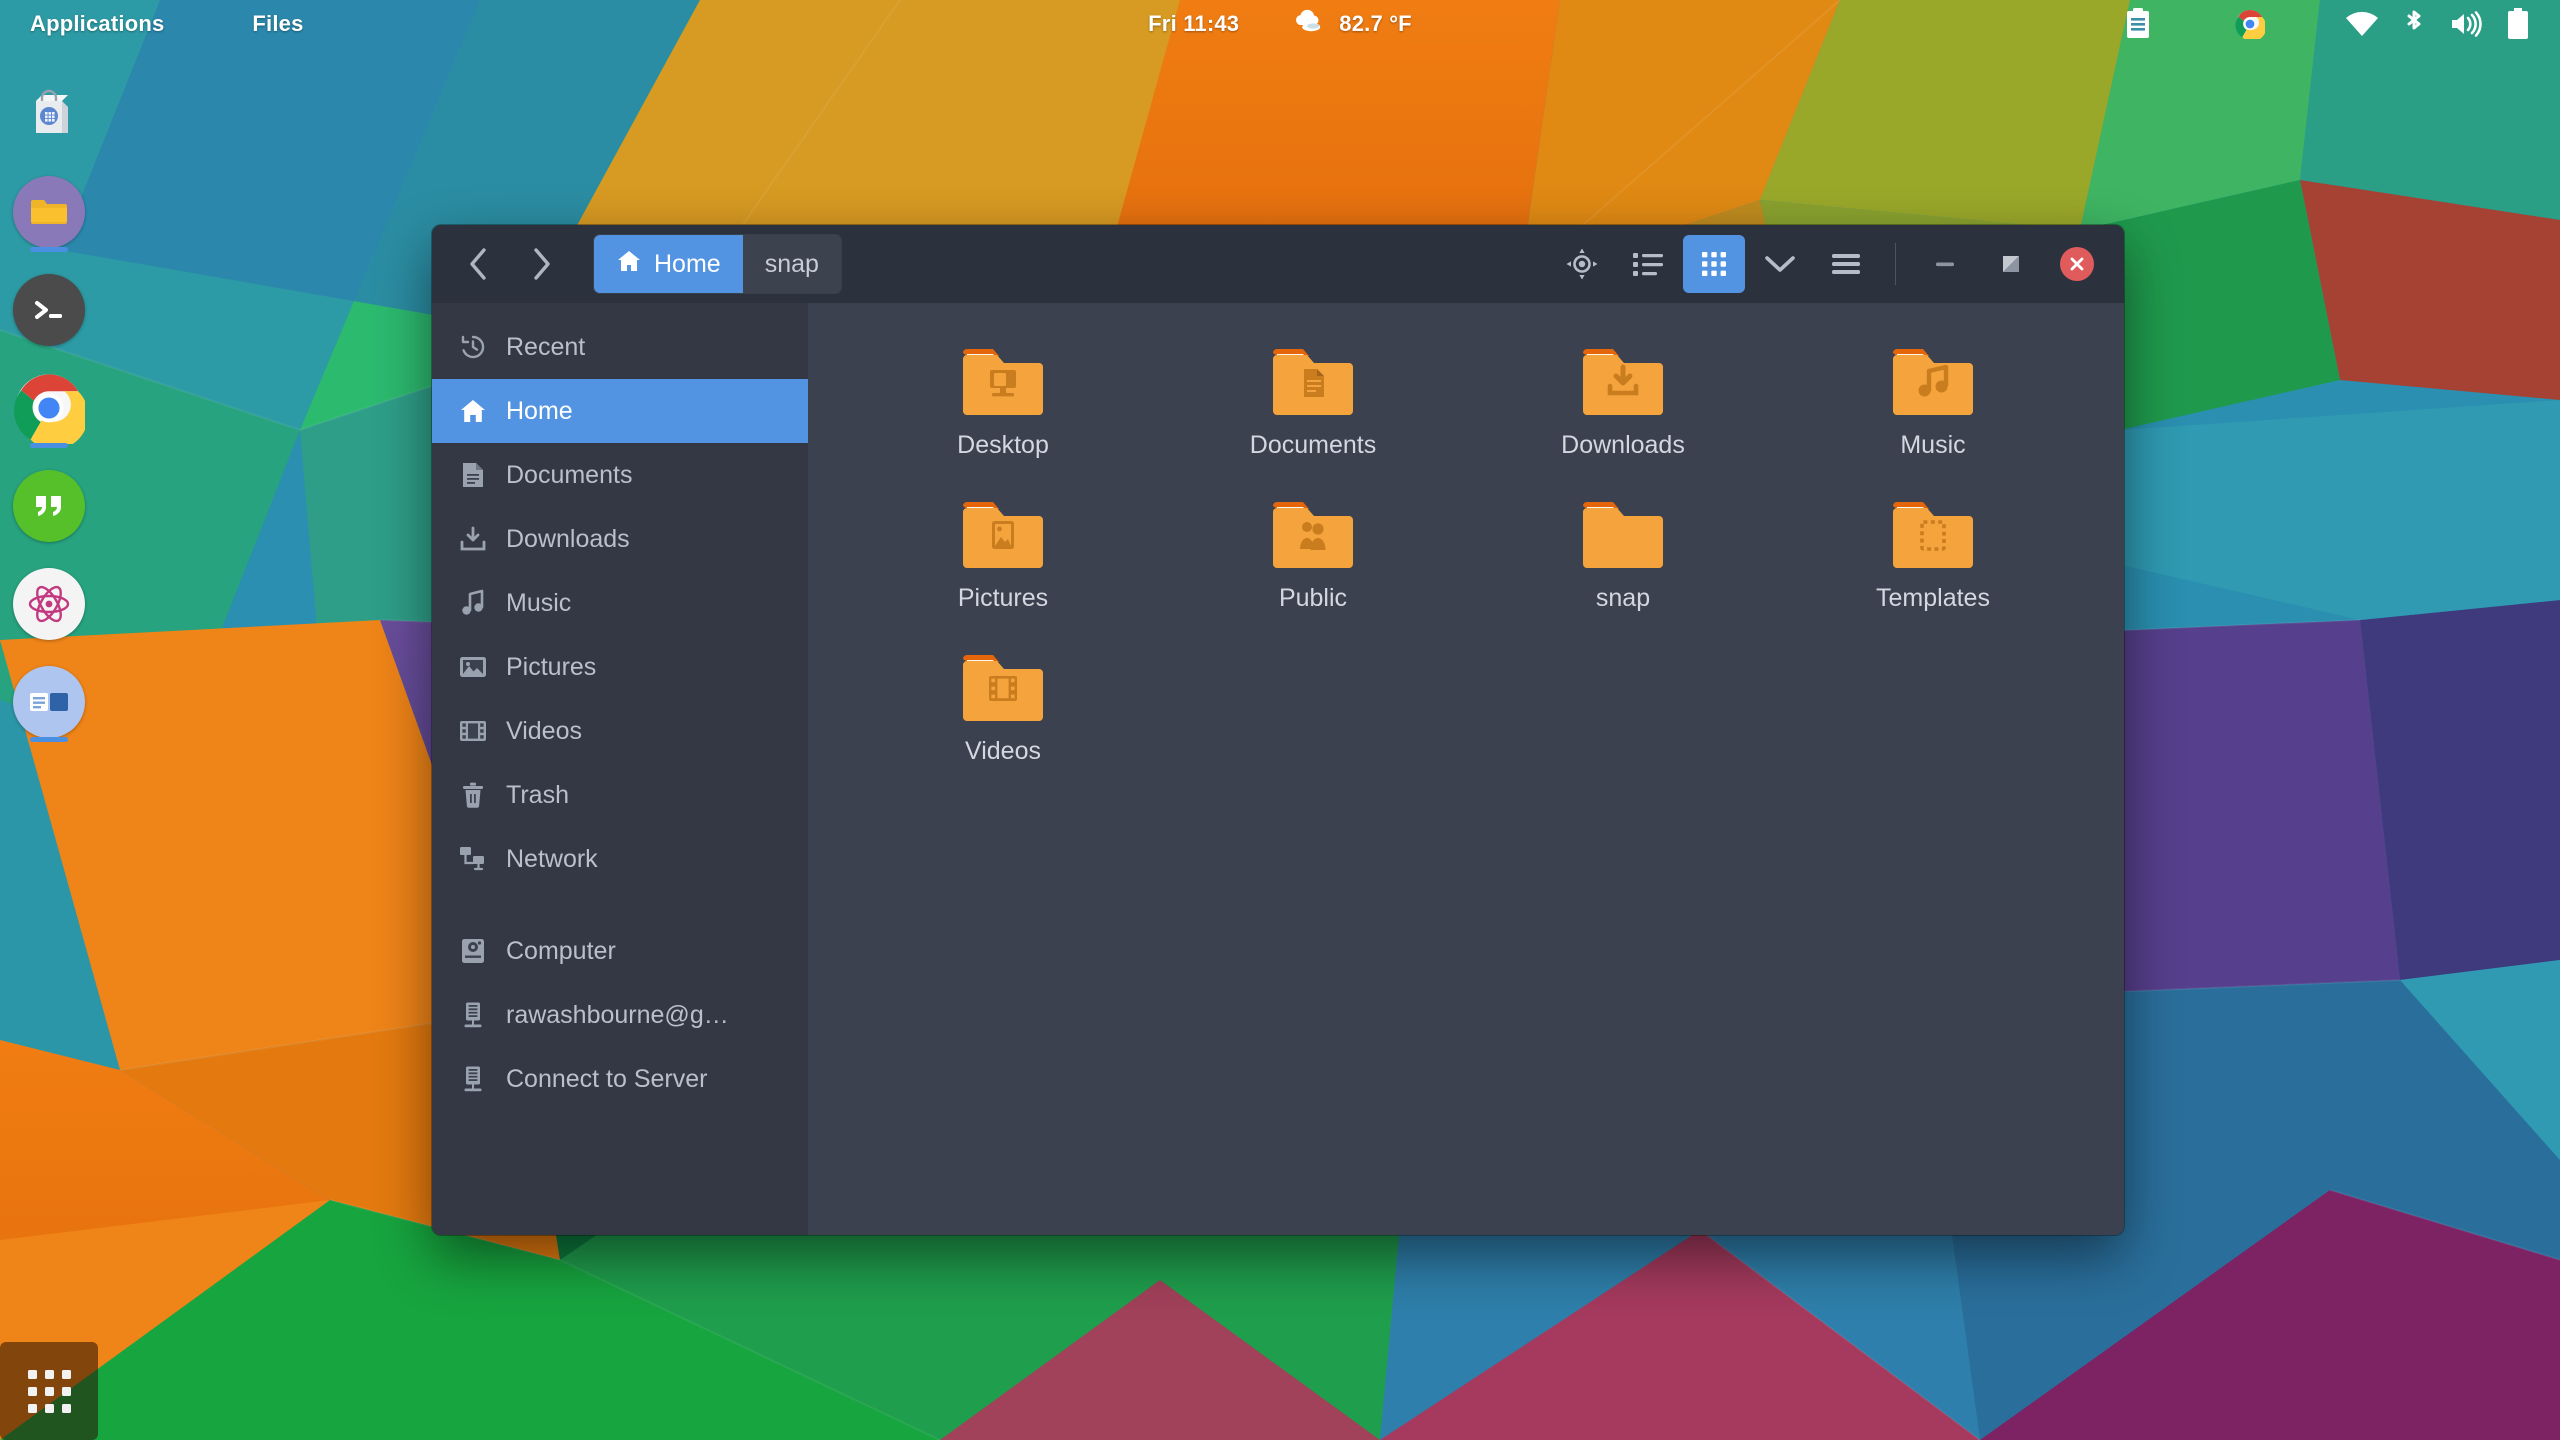 The image size is (2560, 1440). Describe the element at coordinates (2138, 23) in the screenshot. I see `clipboard-icon` at that location.